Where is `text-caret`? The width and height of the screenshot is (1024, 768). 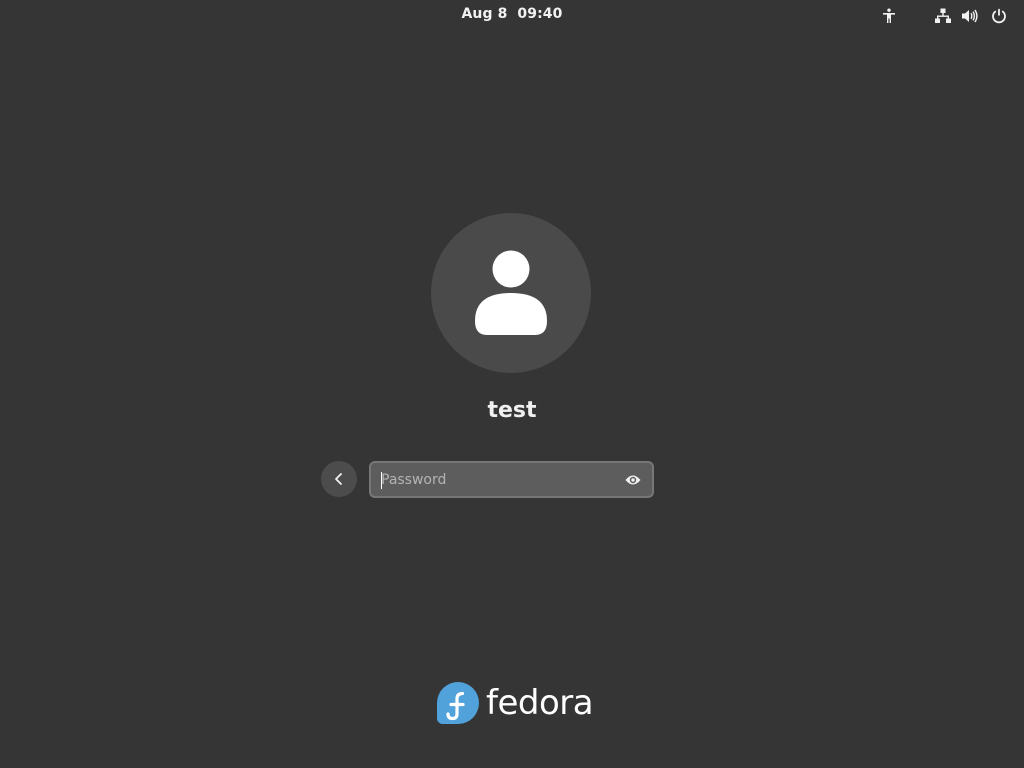 text-caret is located at coordinates (381, 480).